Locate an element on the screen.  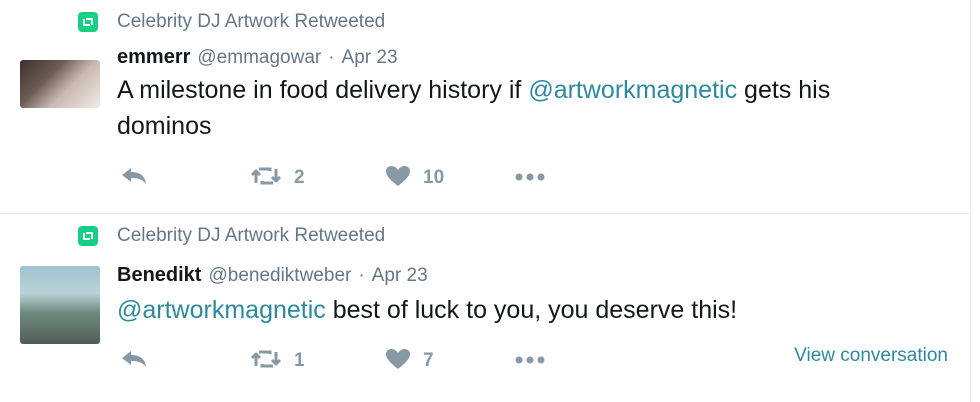
tweet-header: Benedikt @benediktweber · Apr 23 is located at coordinates (272, 275).